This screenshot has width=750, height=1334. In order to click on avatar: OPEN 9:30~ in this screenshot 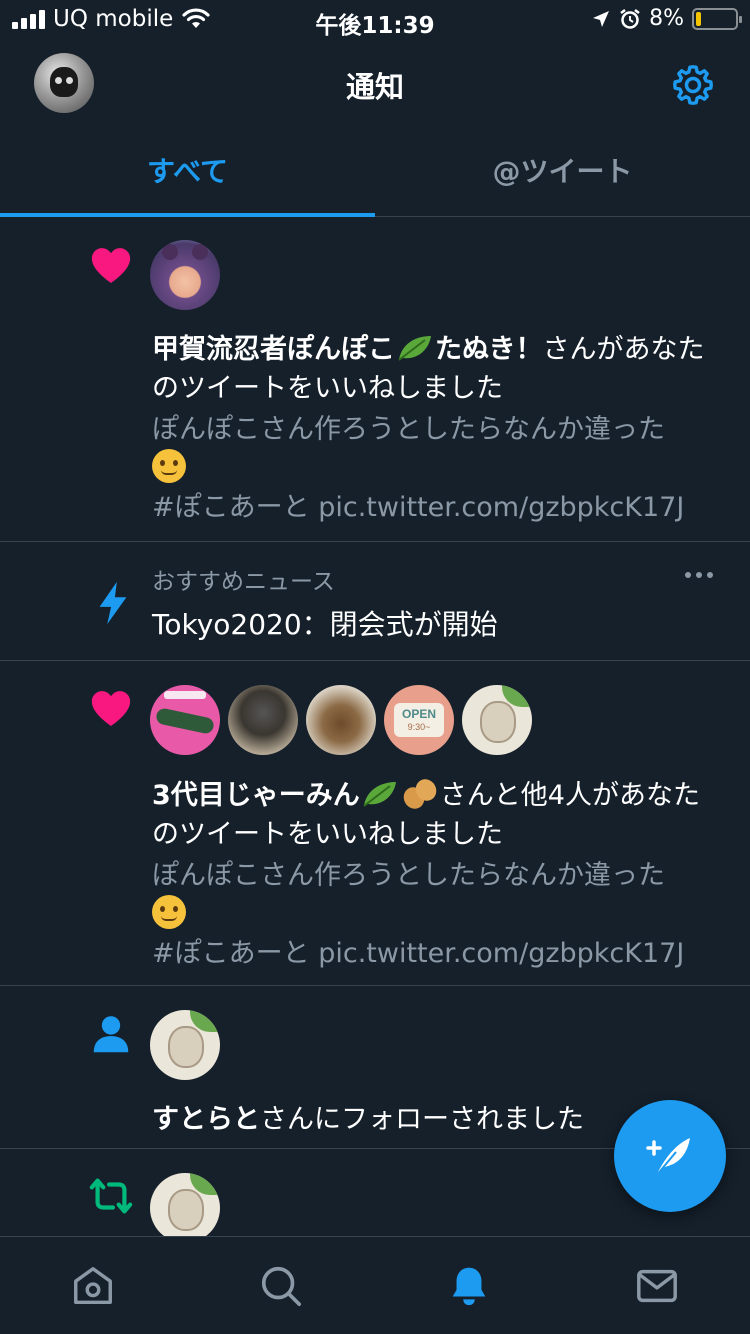, I will do `click(419, 720)`.